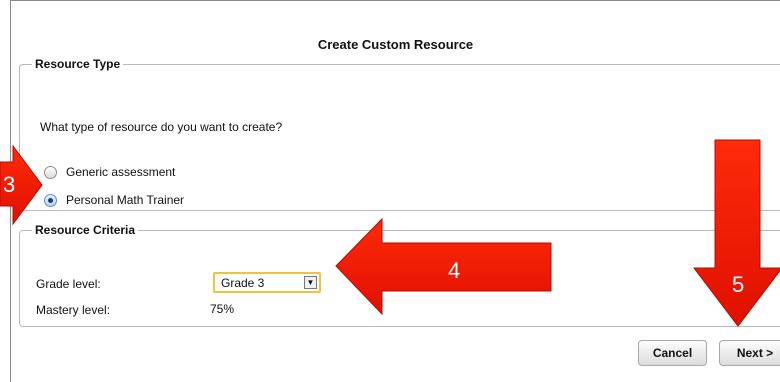 This screenshot has width=780, height=382. What do you see at coordinates (736, 233) in the screenshot?
I see `step5-arrow` at bounding box center [736, 233].